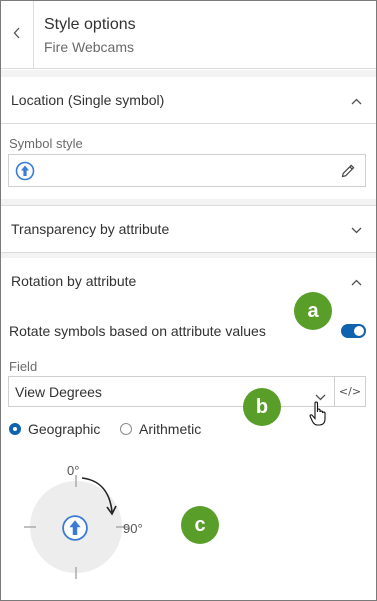  What do you see at coordinates (90, 24) in the screenshot?
I see `page-title: Style options` at bounding box center [90, 24].